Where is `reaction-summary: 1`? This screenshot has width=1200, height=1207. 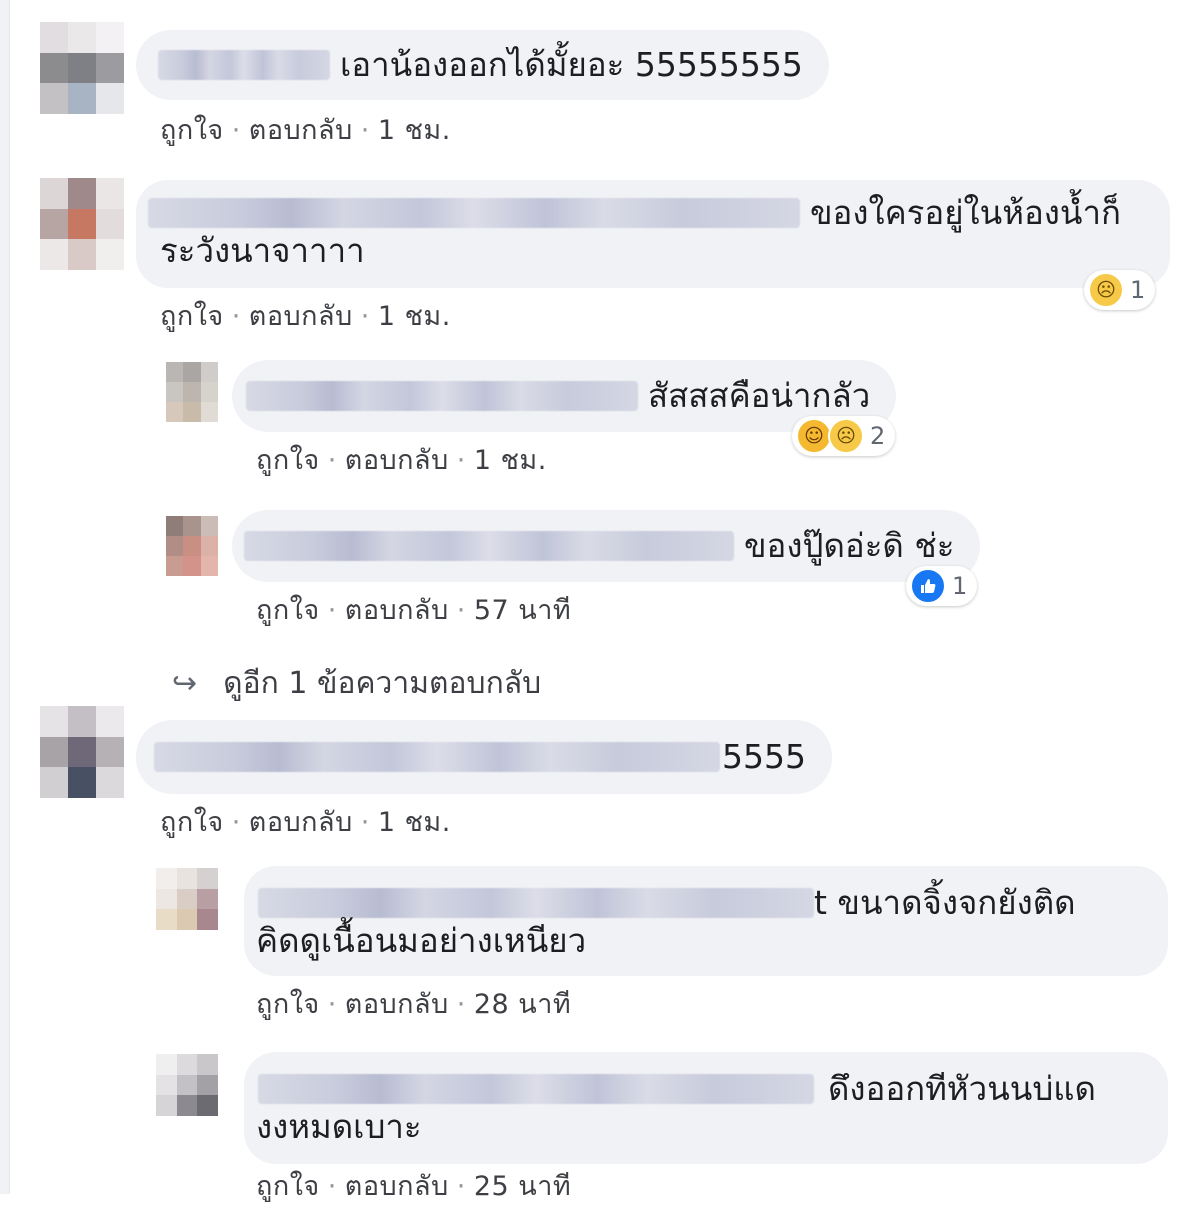 reaction-summary: 1 is located at coordinates (942, 586).